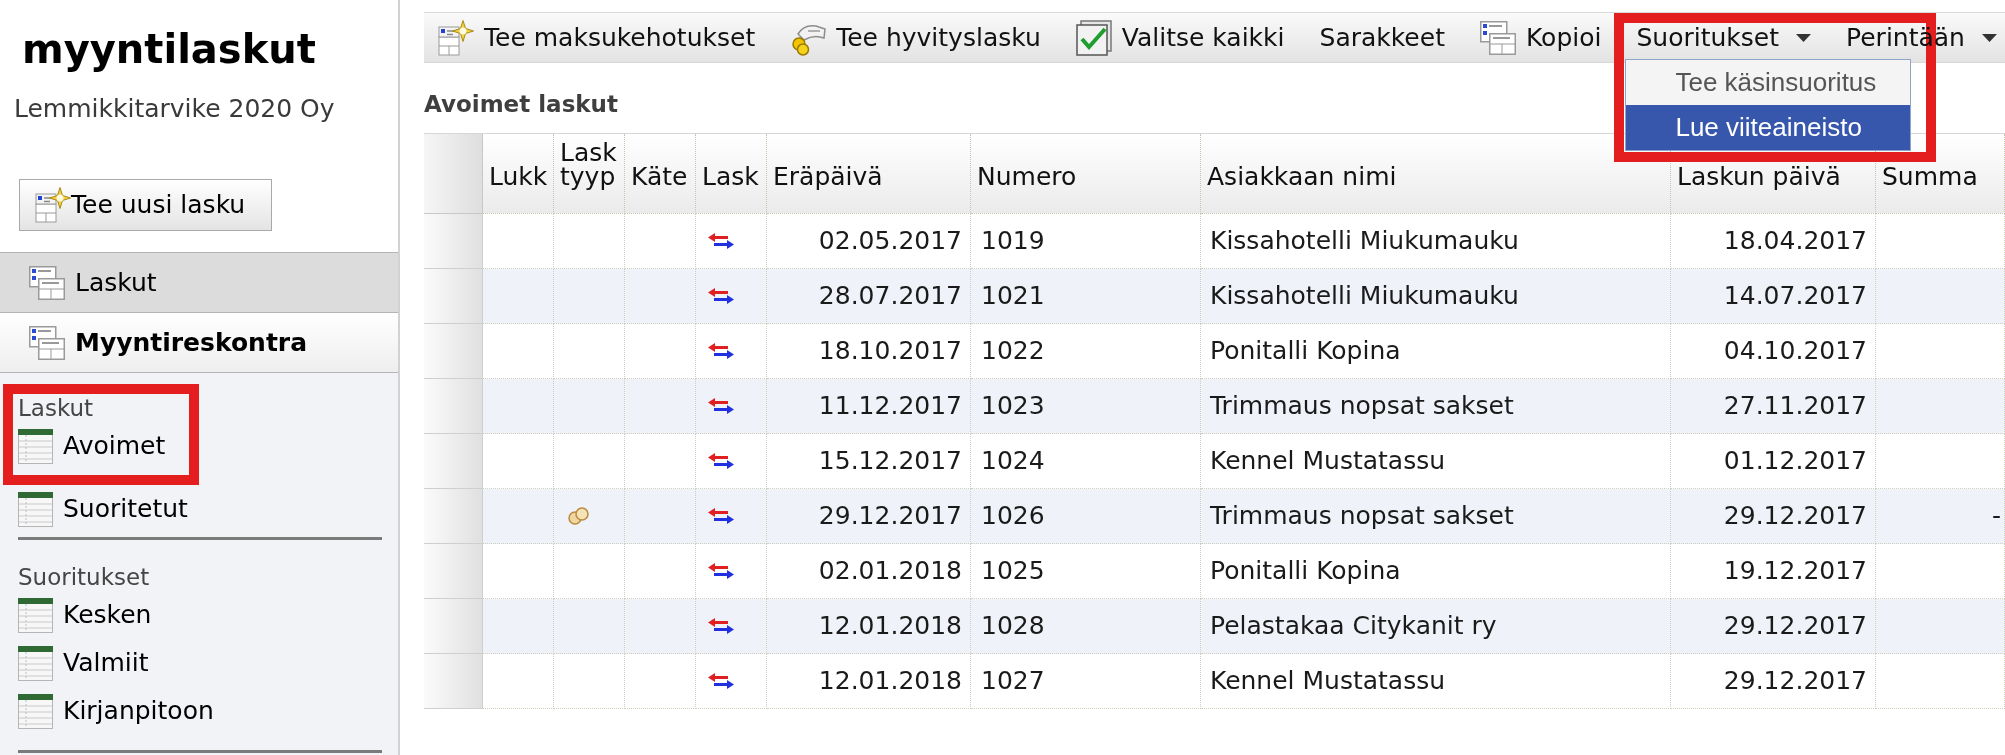 This screenshot has width=2005, height=755. Describe the element at coordinates (1086, 681) in the screenshot. I see `table-cell: 1027` at that location.